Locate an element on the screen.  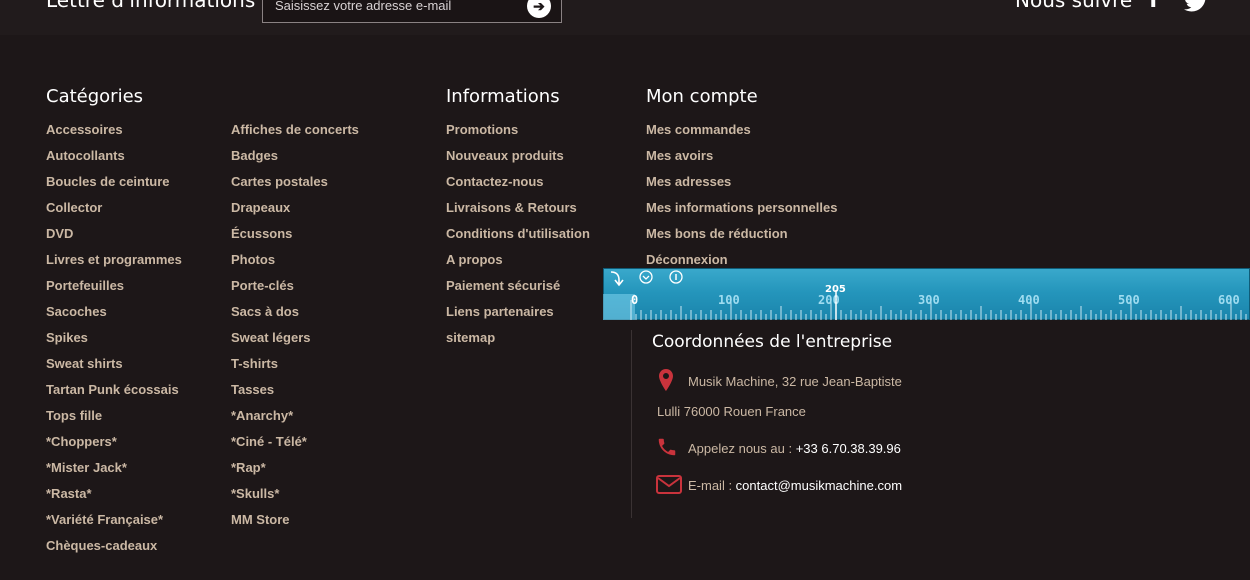
category-link: *Ciné - Télé* is located at coordinates (269, 441).